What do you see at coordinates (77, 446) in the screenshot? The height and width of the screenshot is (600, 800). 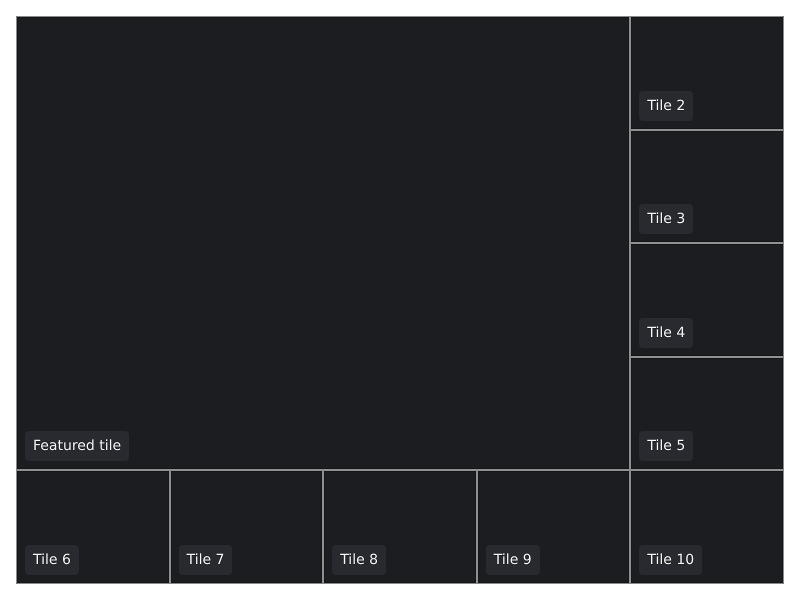 I see `tile-label: Featured tile` at bounding box center [77, 446].